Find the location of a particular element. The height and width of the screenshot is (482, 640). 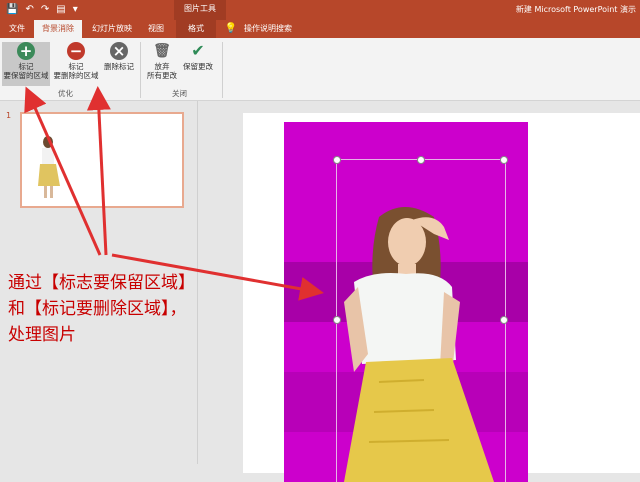

annotation-line: 通过【标志要保留区域】 is located at coordinates (101, 283).